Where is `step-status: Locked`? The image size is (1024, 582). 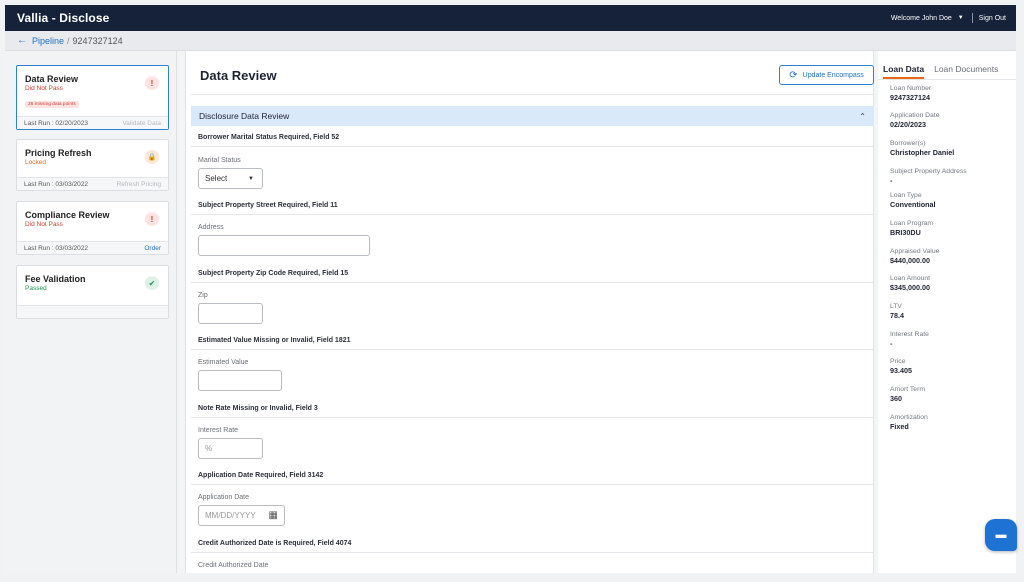 step-status: Locked is located at coordinates (35, 162).